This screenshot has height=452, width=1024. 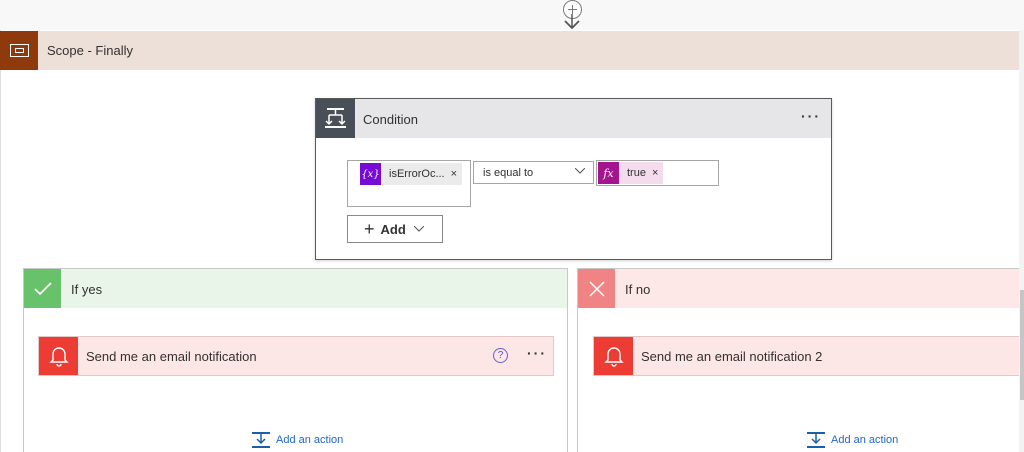 I want to click on condition-left-operand-field: {x} isErrorOc... ×, so click(x=409, y=183).